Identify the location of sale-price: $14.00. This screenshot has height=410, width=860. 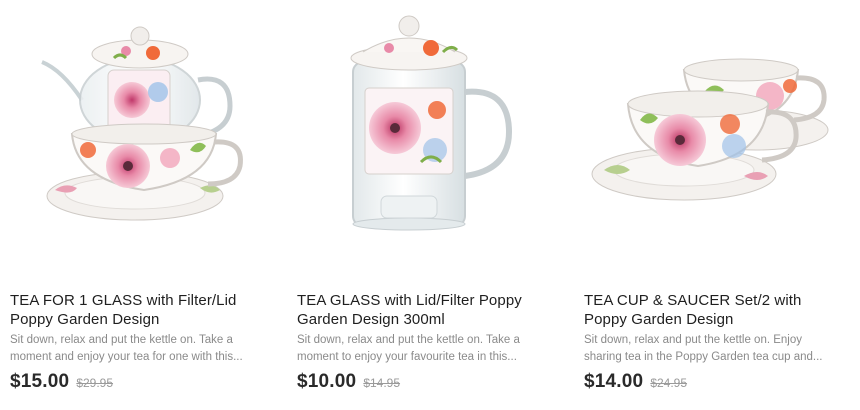
(614, 381).